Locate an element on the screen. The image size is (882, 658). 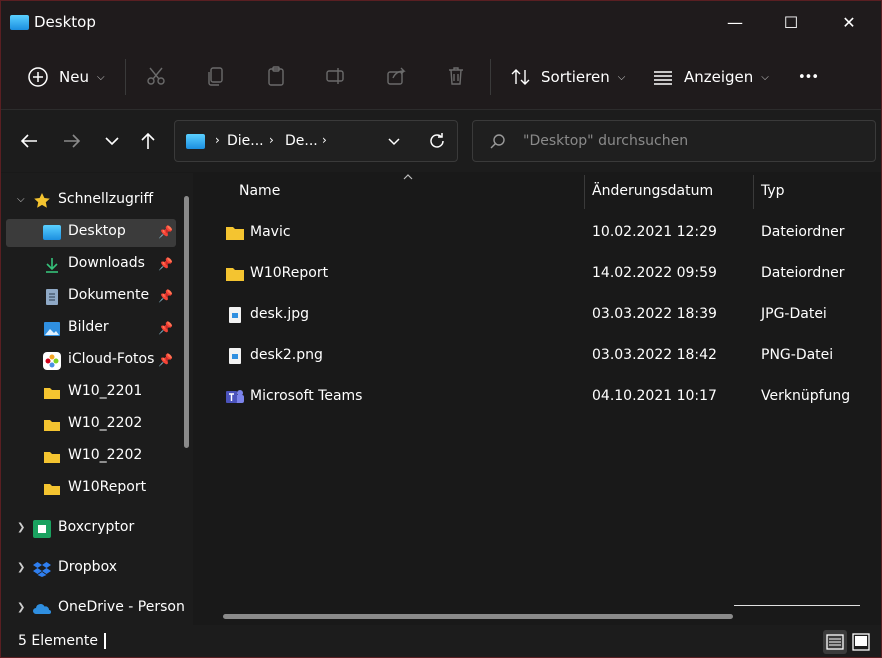
sort-ascending-icon is located at coordinates (408, 177).